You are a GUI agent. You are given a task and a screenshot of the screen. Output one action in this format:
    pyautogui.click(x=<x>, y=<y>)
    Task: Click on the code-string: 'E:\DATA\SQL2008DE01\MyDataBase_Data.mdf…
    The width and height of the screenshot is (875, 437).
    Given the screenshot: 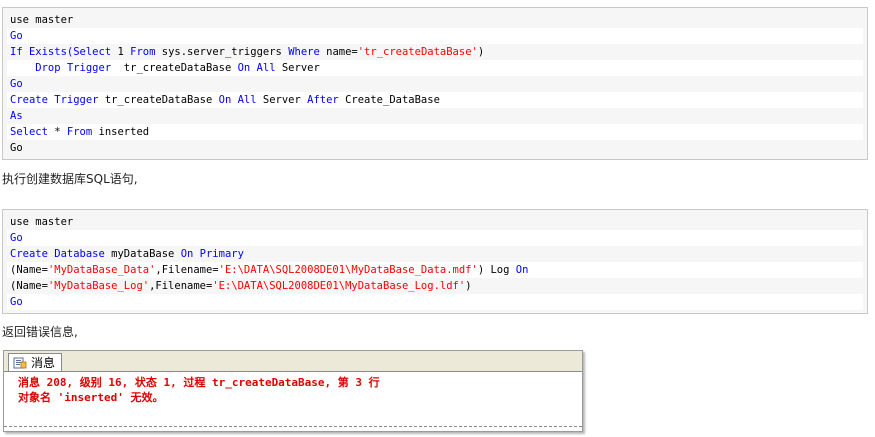 What is the action you would take?
    pyautogui.click(x=348, y=270)
    